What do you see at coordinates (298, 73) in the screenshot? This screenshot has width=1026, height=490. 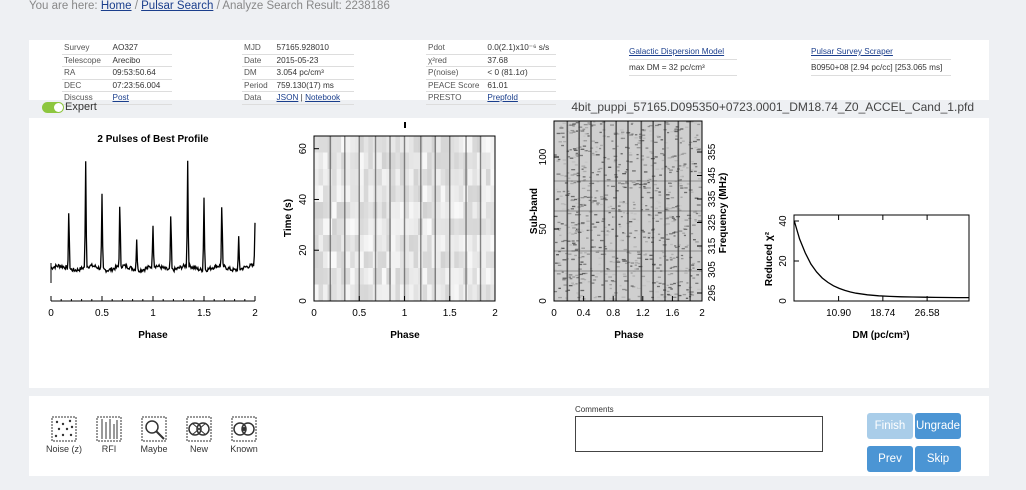 I see `table-row: DM 3.054 pc/cm³` at bounding box center [298, 73].